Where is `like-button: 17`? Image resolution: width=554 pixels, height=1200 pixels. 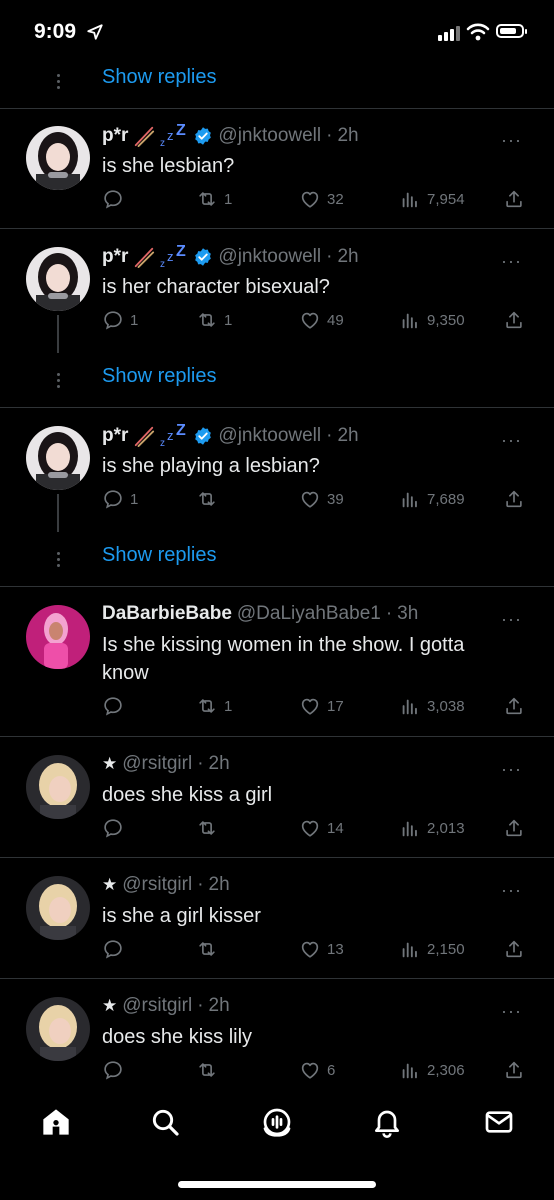 like-button: 17 is located at coordinates (321, 706).